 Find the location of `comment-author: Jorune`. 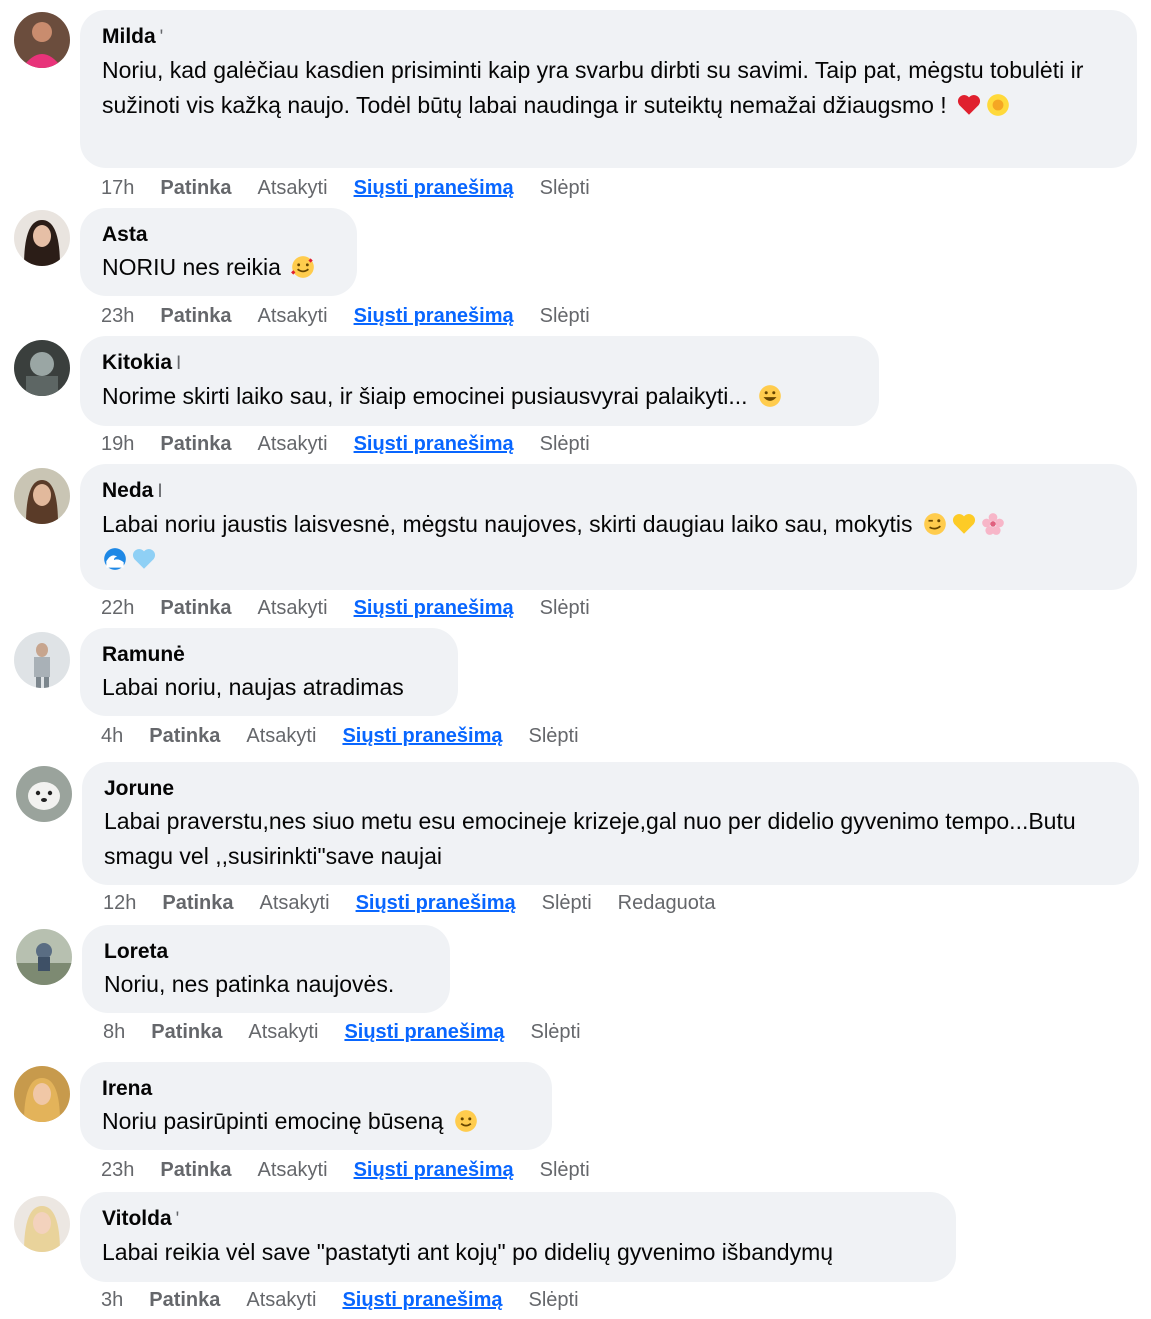

comment-author: Jorune is located at coordinates (610, 789).